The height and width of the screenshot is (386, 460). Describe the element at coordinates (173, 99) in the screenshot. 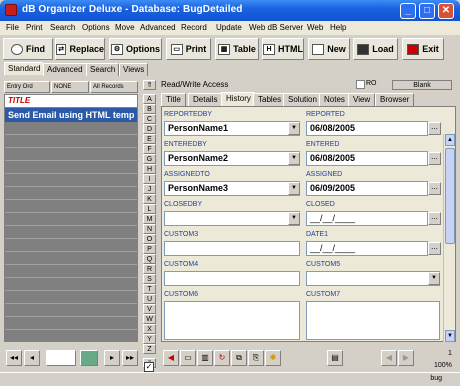

I see `tab-title: Title` at that location.